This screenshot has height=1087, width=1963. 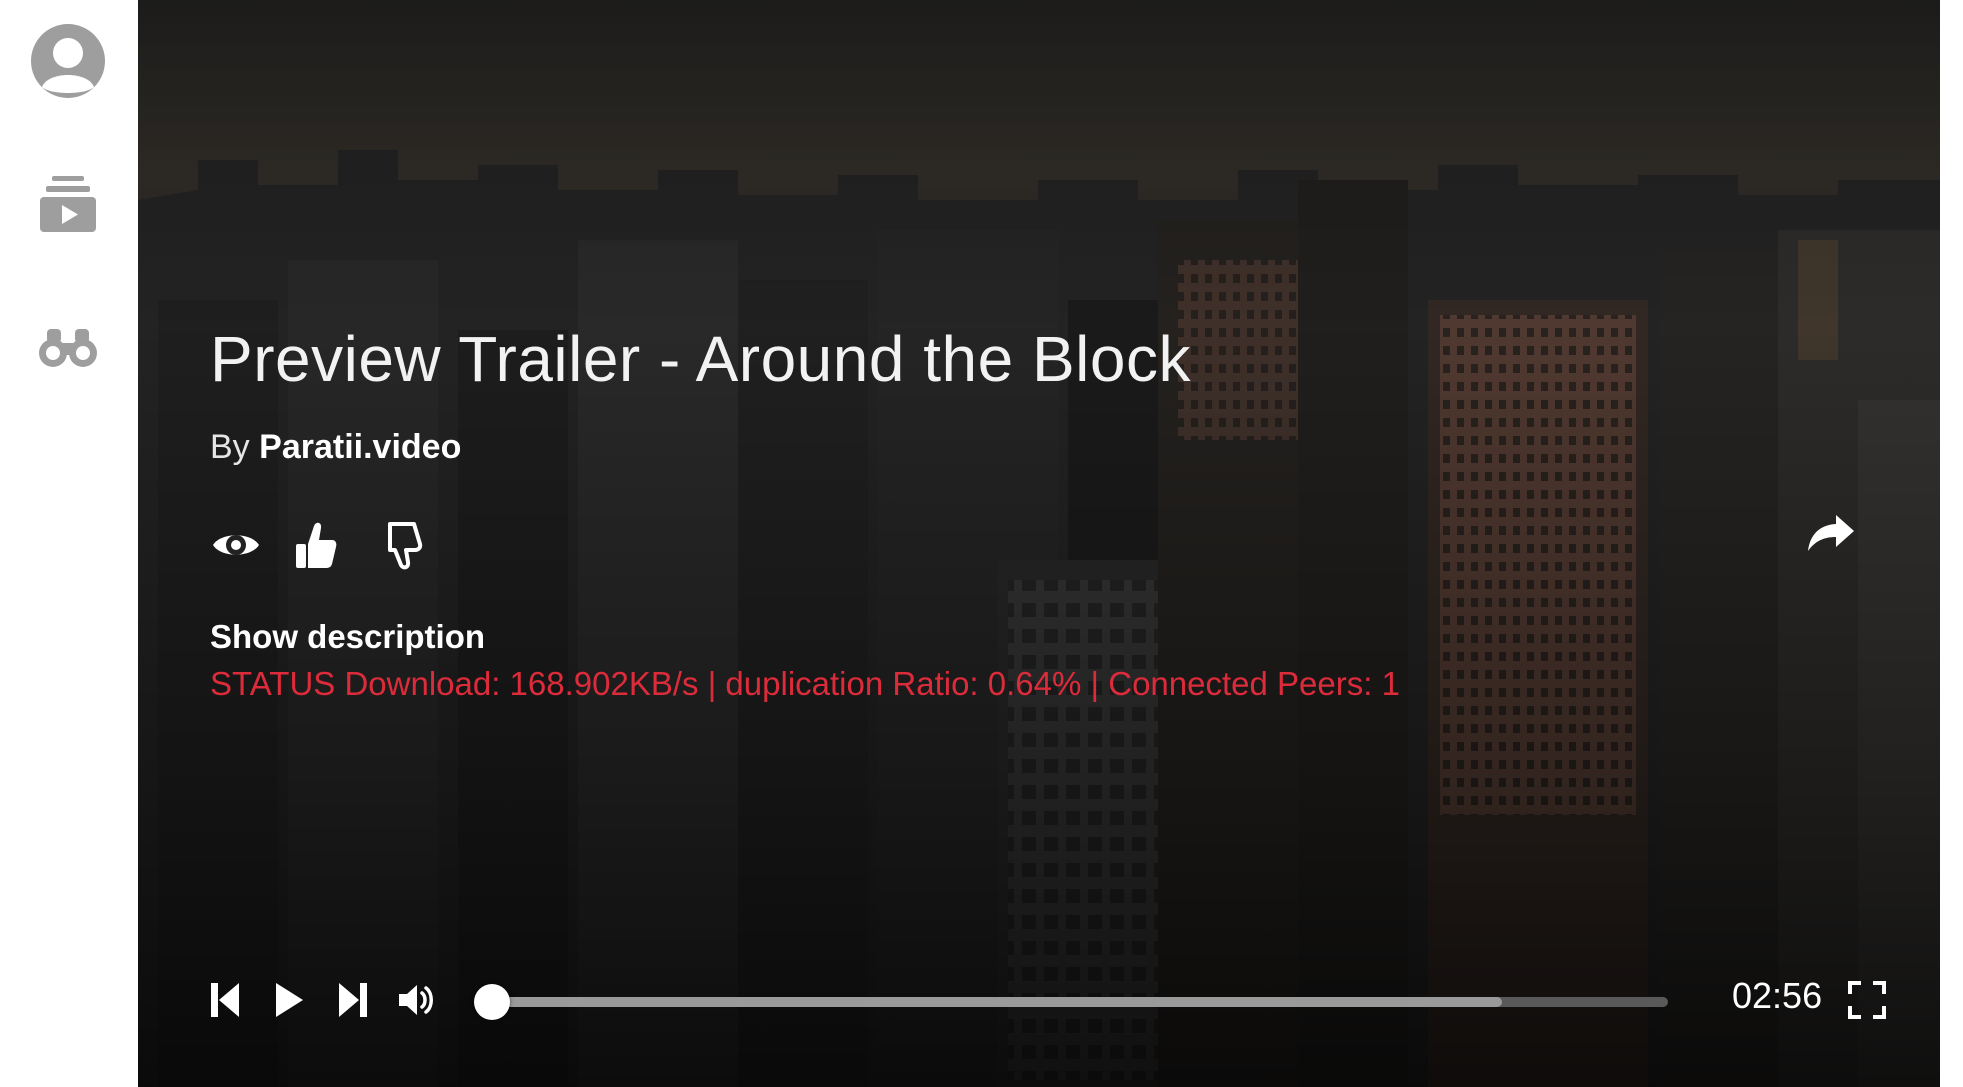 I want to click on next-button, so click(x=353, y=1000).